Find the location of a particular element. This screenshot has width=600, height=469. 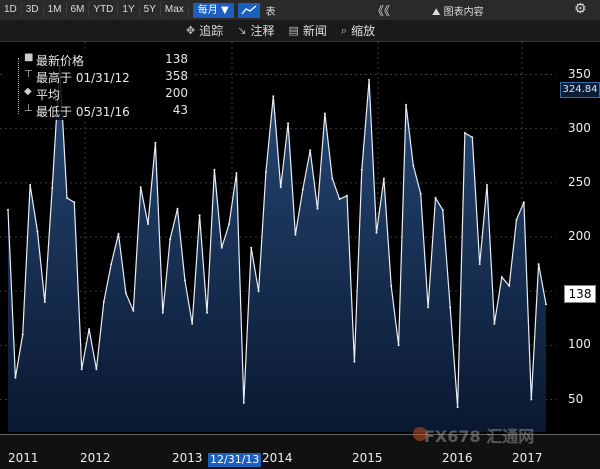

legend-row-last: ■ 最新价格 138 is located at coordinates (99, 60).